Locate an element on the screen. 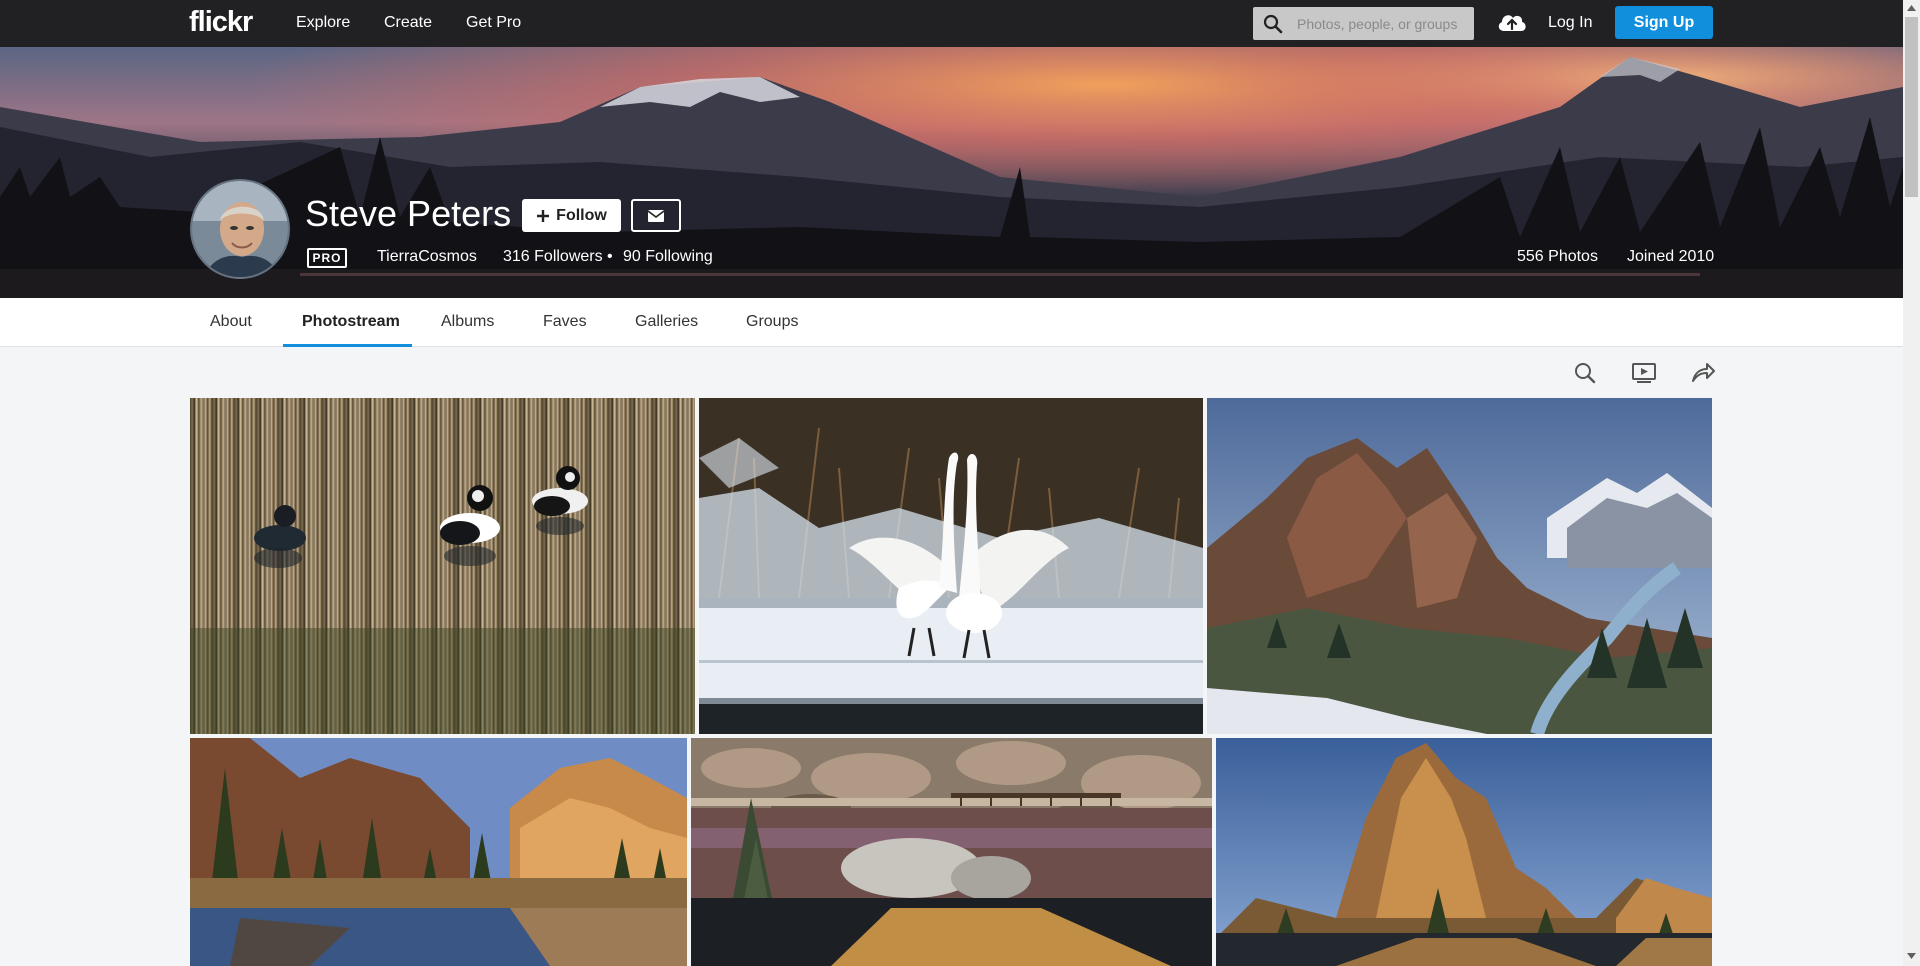 This screenshot has height=966, width=1920. share-icon is located at coordinates (1703, 373).